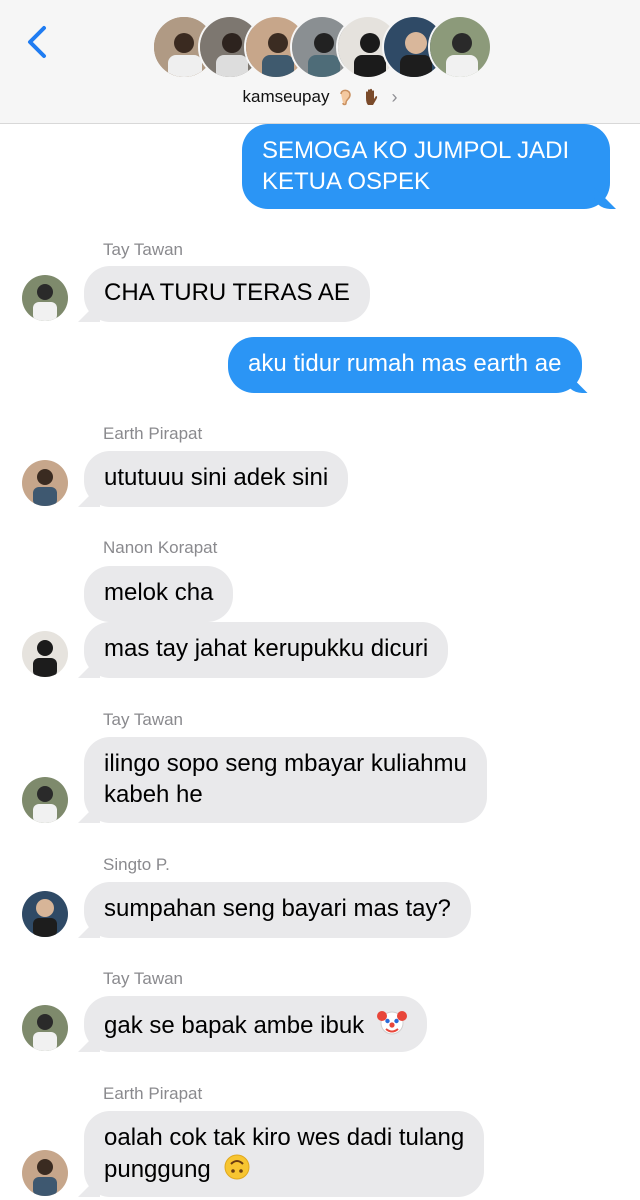 This screenshot has width=640, height=1200. I want to click on ear-emoji-icon, so click(346, 97).